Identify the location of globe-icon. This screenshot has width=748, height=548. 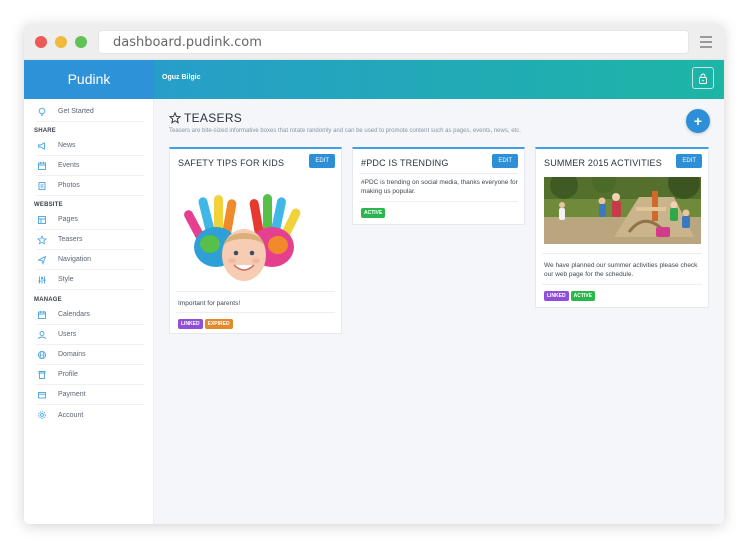
(42, 355).